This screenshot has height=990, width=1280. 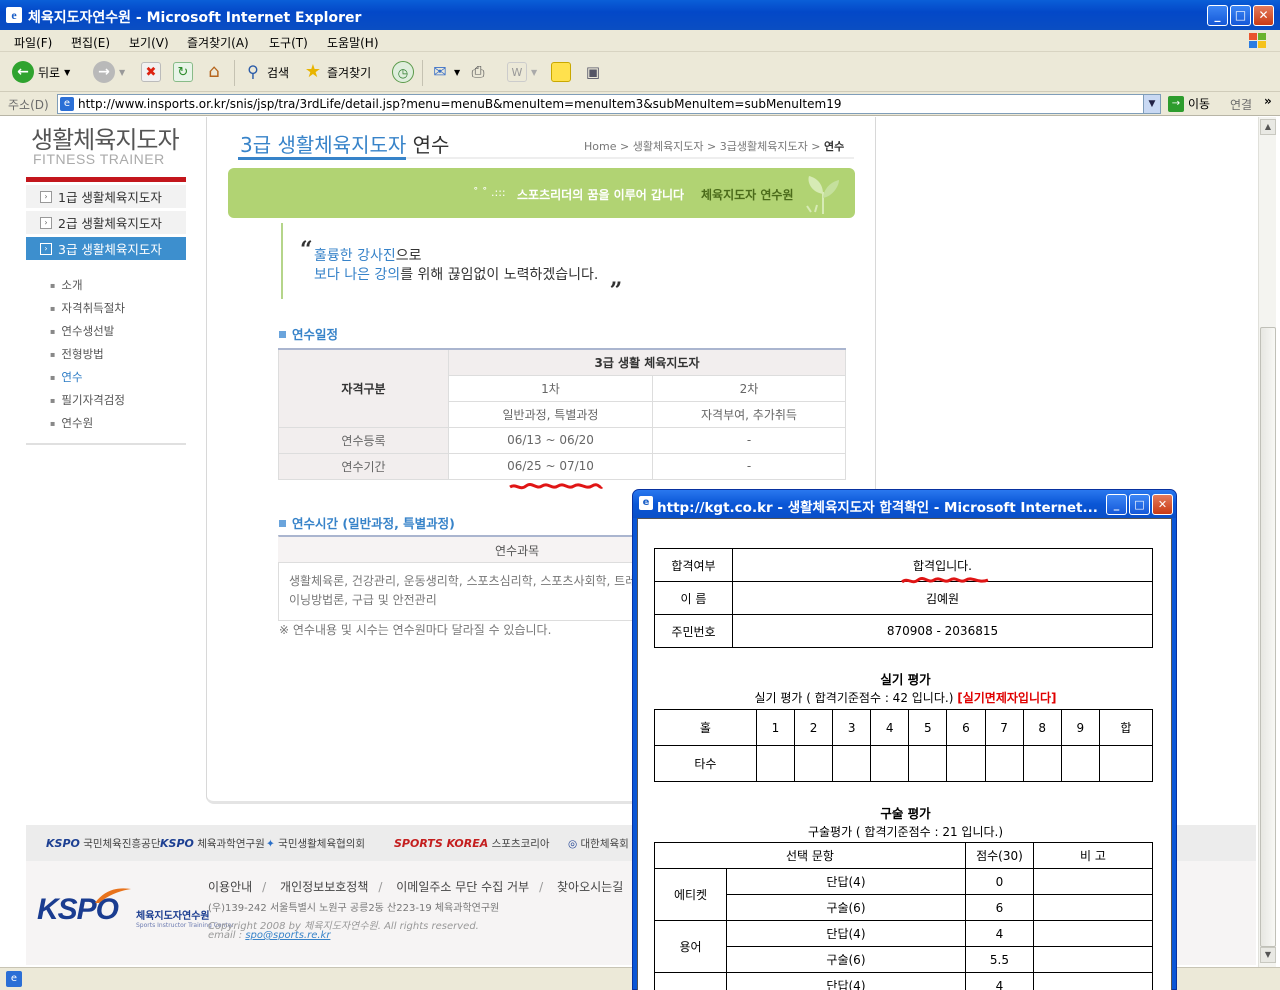 I want to click on star-icon: ★, so click(x=313, y=71).